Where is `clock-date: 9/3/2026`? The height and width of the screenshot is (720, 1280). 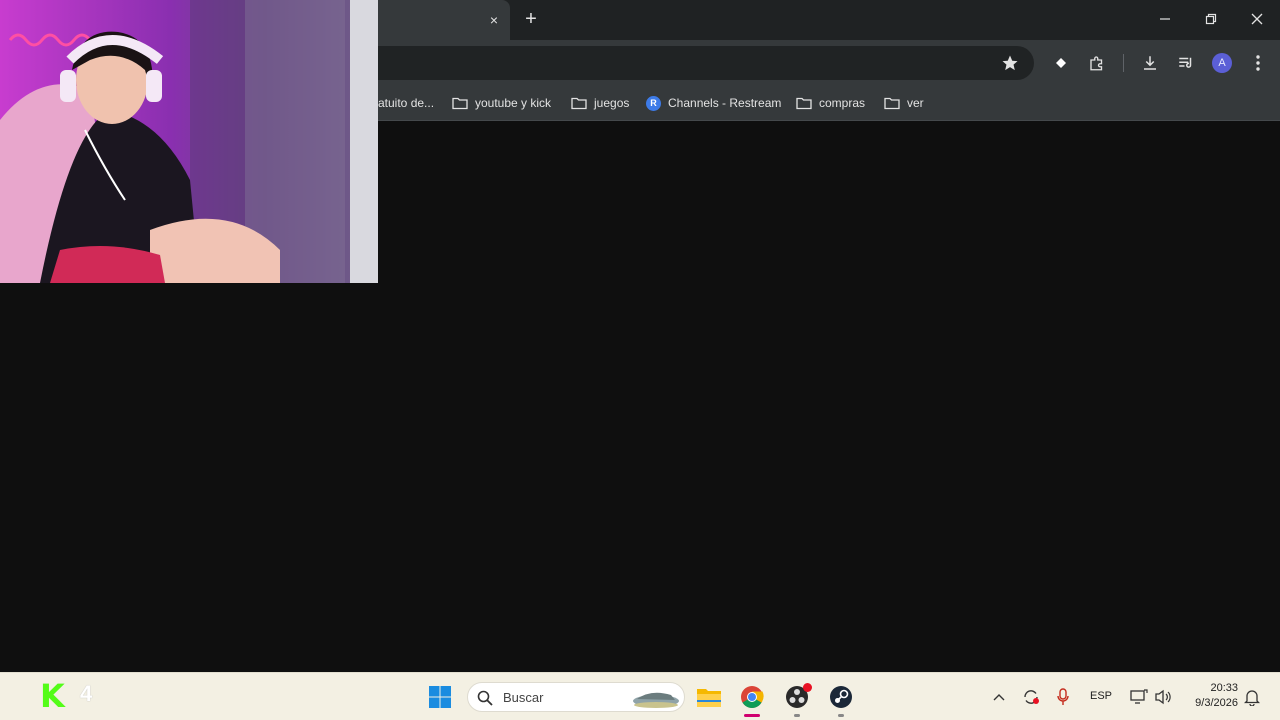
clock-date: 9/3/2026 is located at coordinates (1216, 703).